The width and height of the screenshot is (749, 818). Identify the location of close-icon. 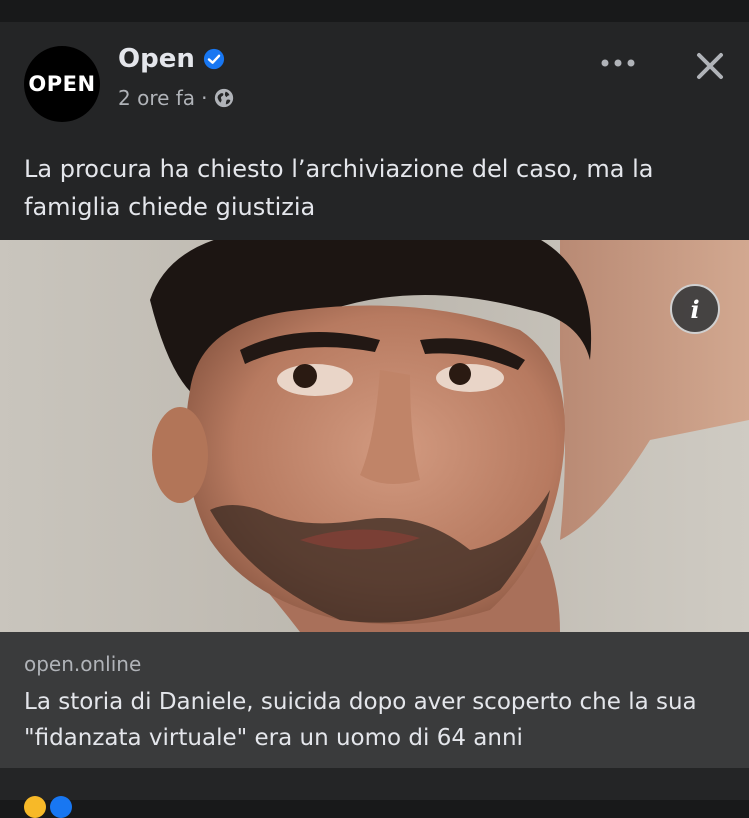
(710, 66).